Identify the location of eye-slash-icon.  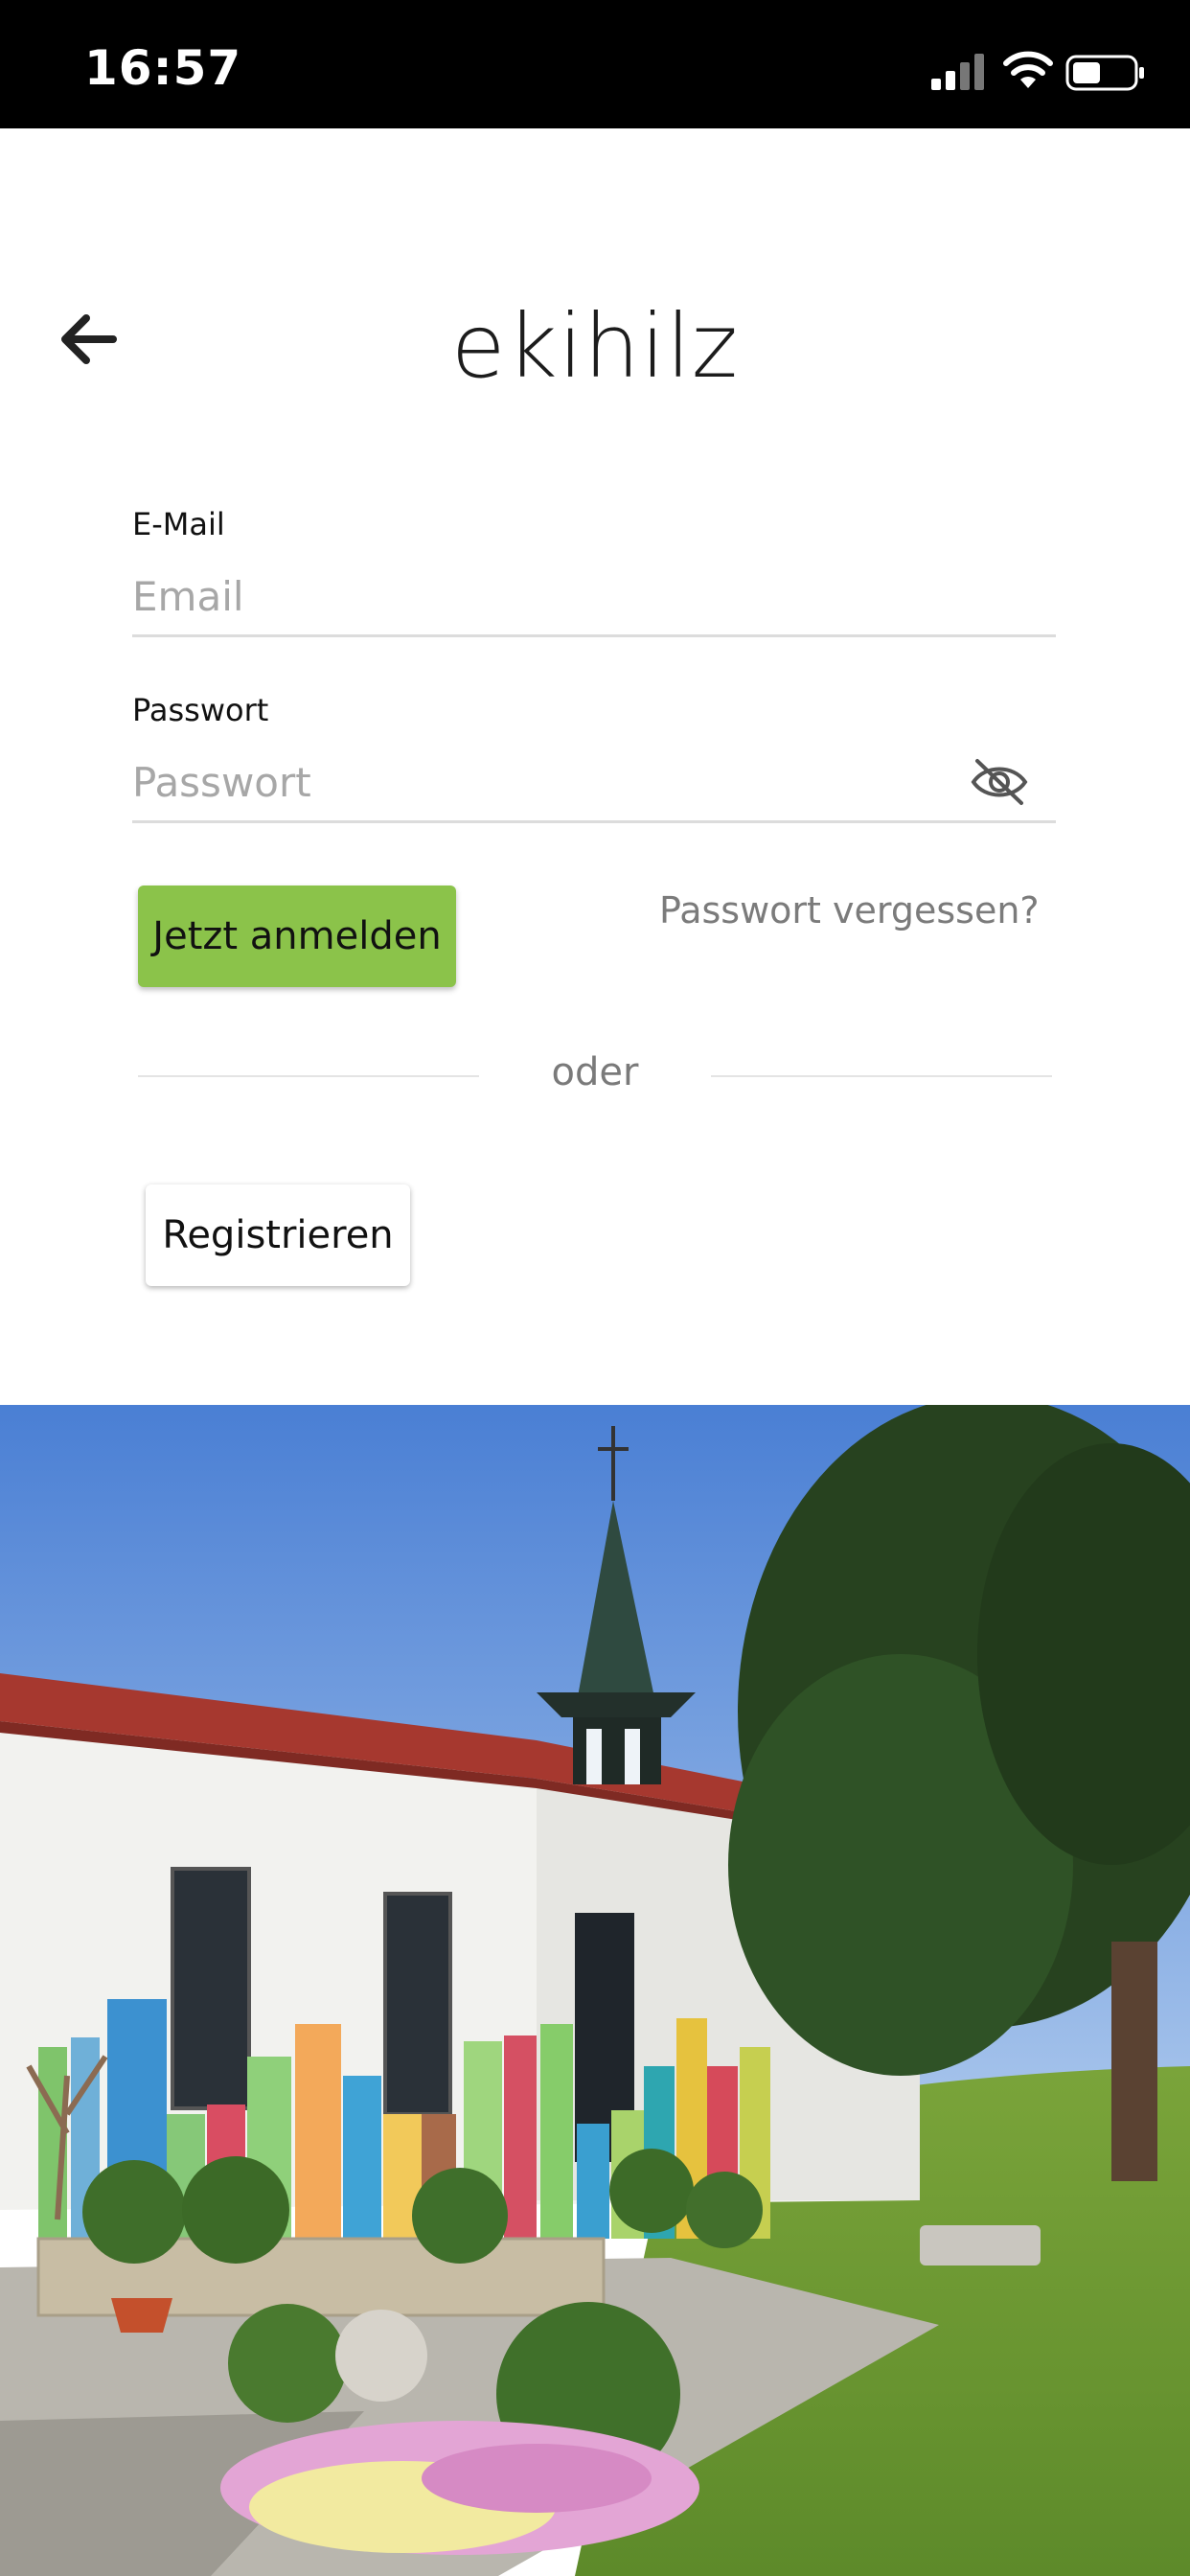
(1000, 782).